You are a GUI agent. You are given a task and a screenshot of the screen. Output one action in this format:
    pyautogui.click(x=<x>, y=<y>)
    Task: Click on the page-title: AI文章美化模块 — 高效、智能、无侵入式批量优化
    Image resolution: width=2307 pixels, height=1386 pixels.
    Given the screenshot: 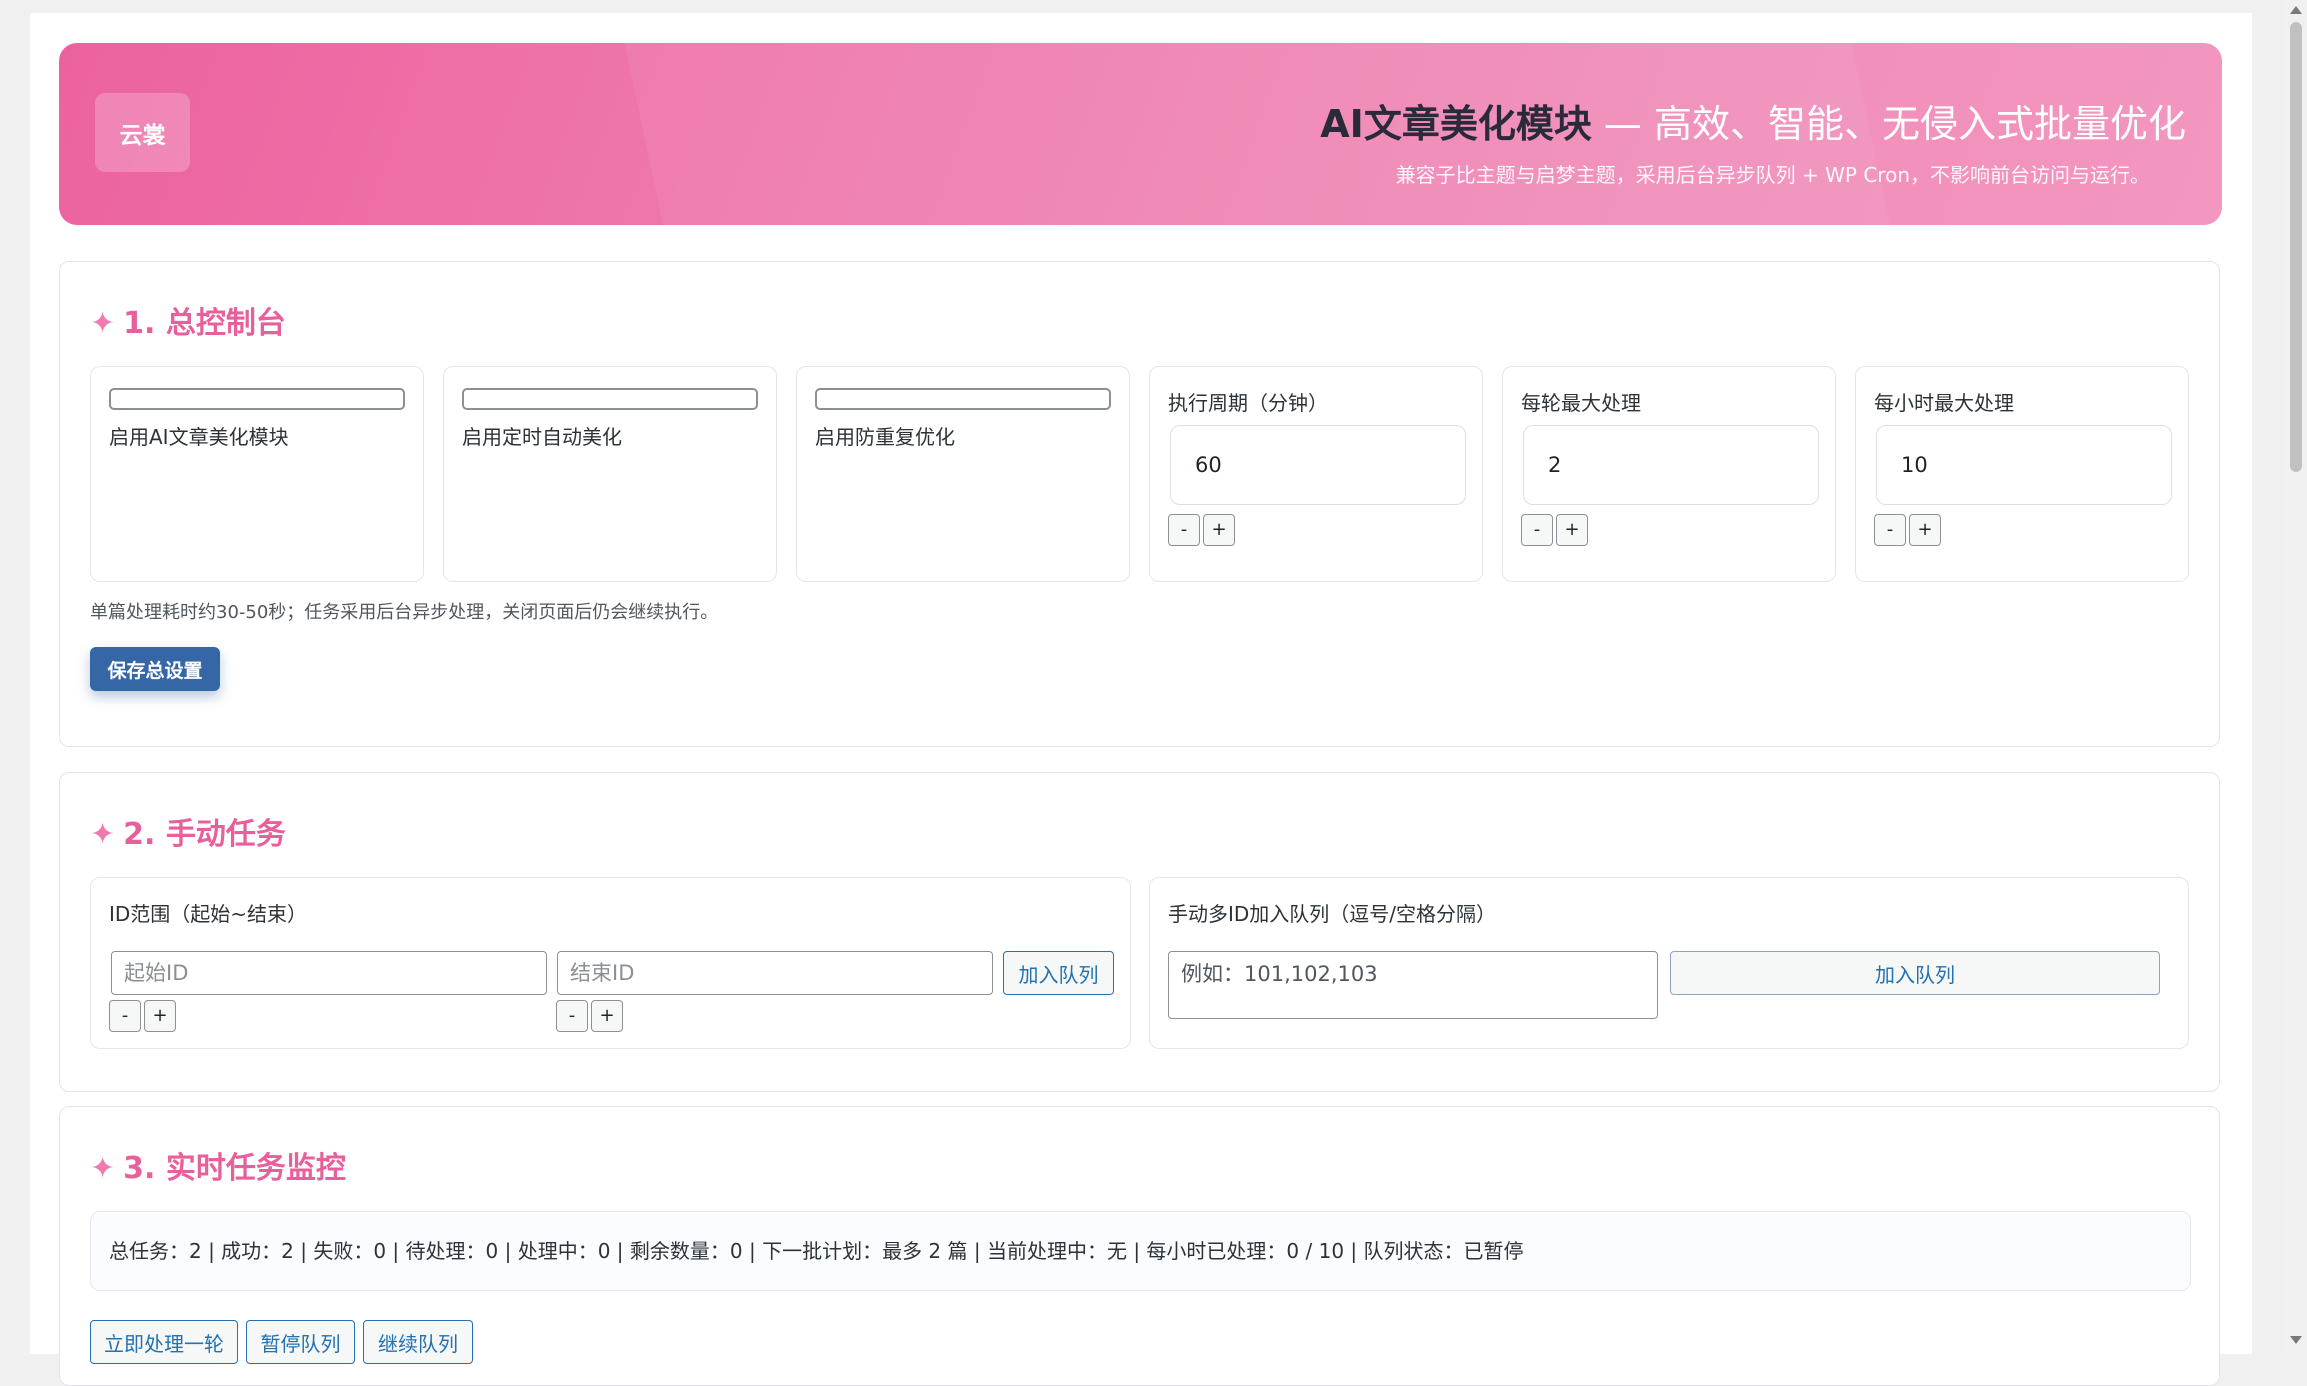 What is the action you would take?
    pyautogui.click(x=1753, y=120)
    